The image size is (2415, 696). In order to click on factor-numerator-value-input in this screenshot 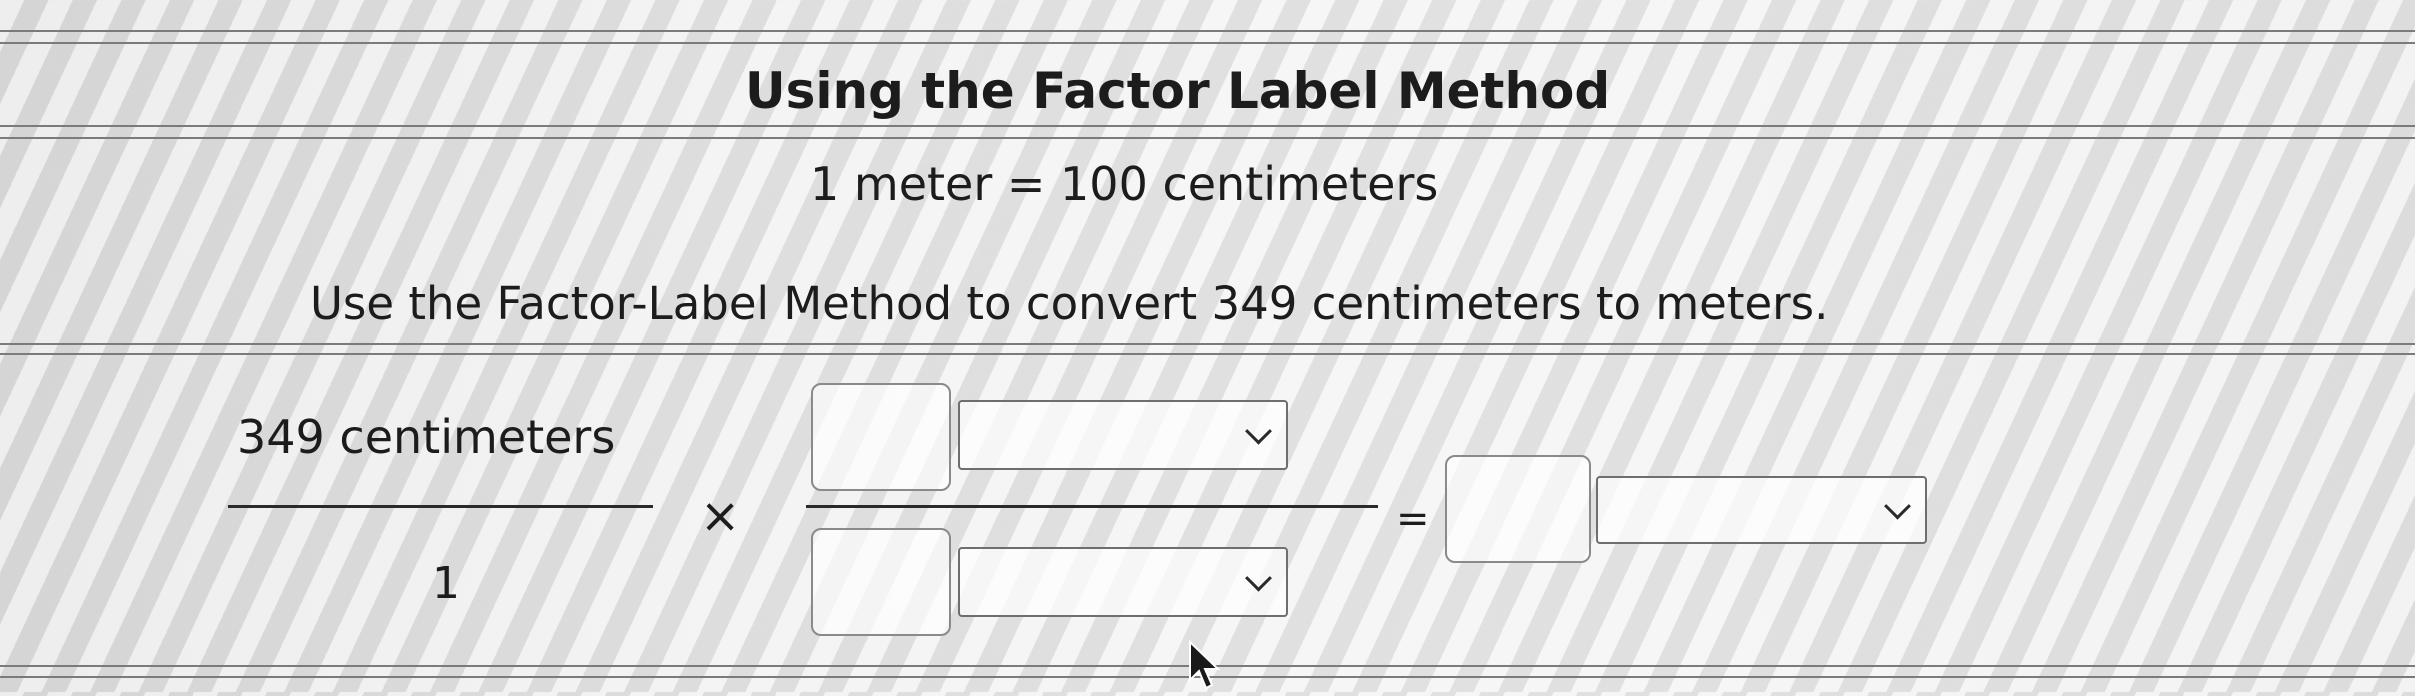, I will do `click(881, 437)`.